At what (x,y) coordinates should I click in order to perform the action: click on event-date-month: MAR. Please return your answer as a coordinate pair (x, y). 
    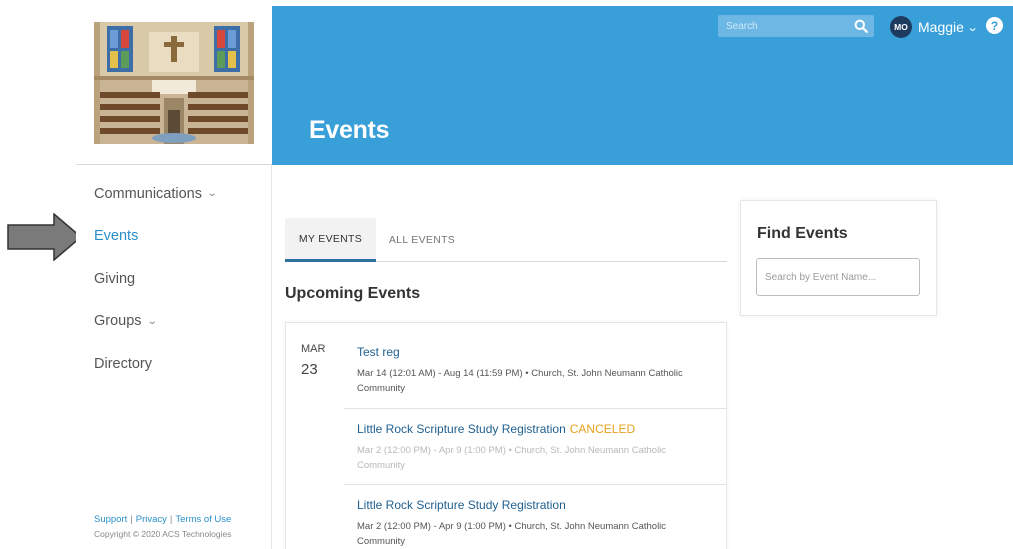
    Looking at the image, I should click on (313, 349).